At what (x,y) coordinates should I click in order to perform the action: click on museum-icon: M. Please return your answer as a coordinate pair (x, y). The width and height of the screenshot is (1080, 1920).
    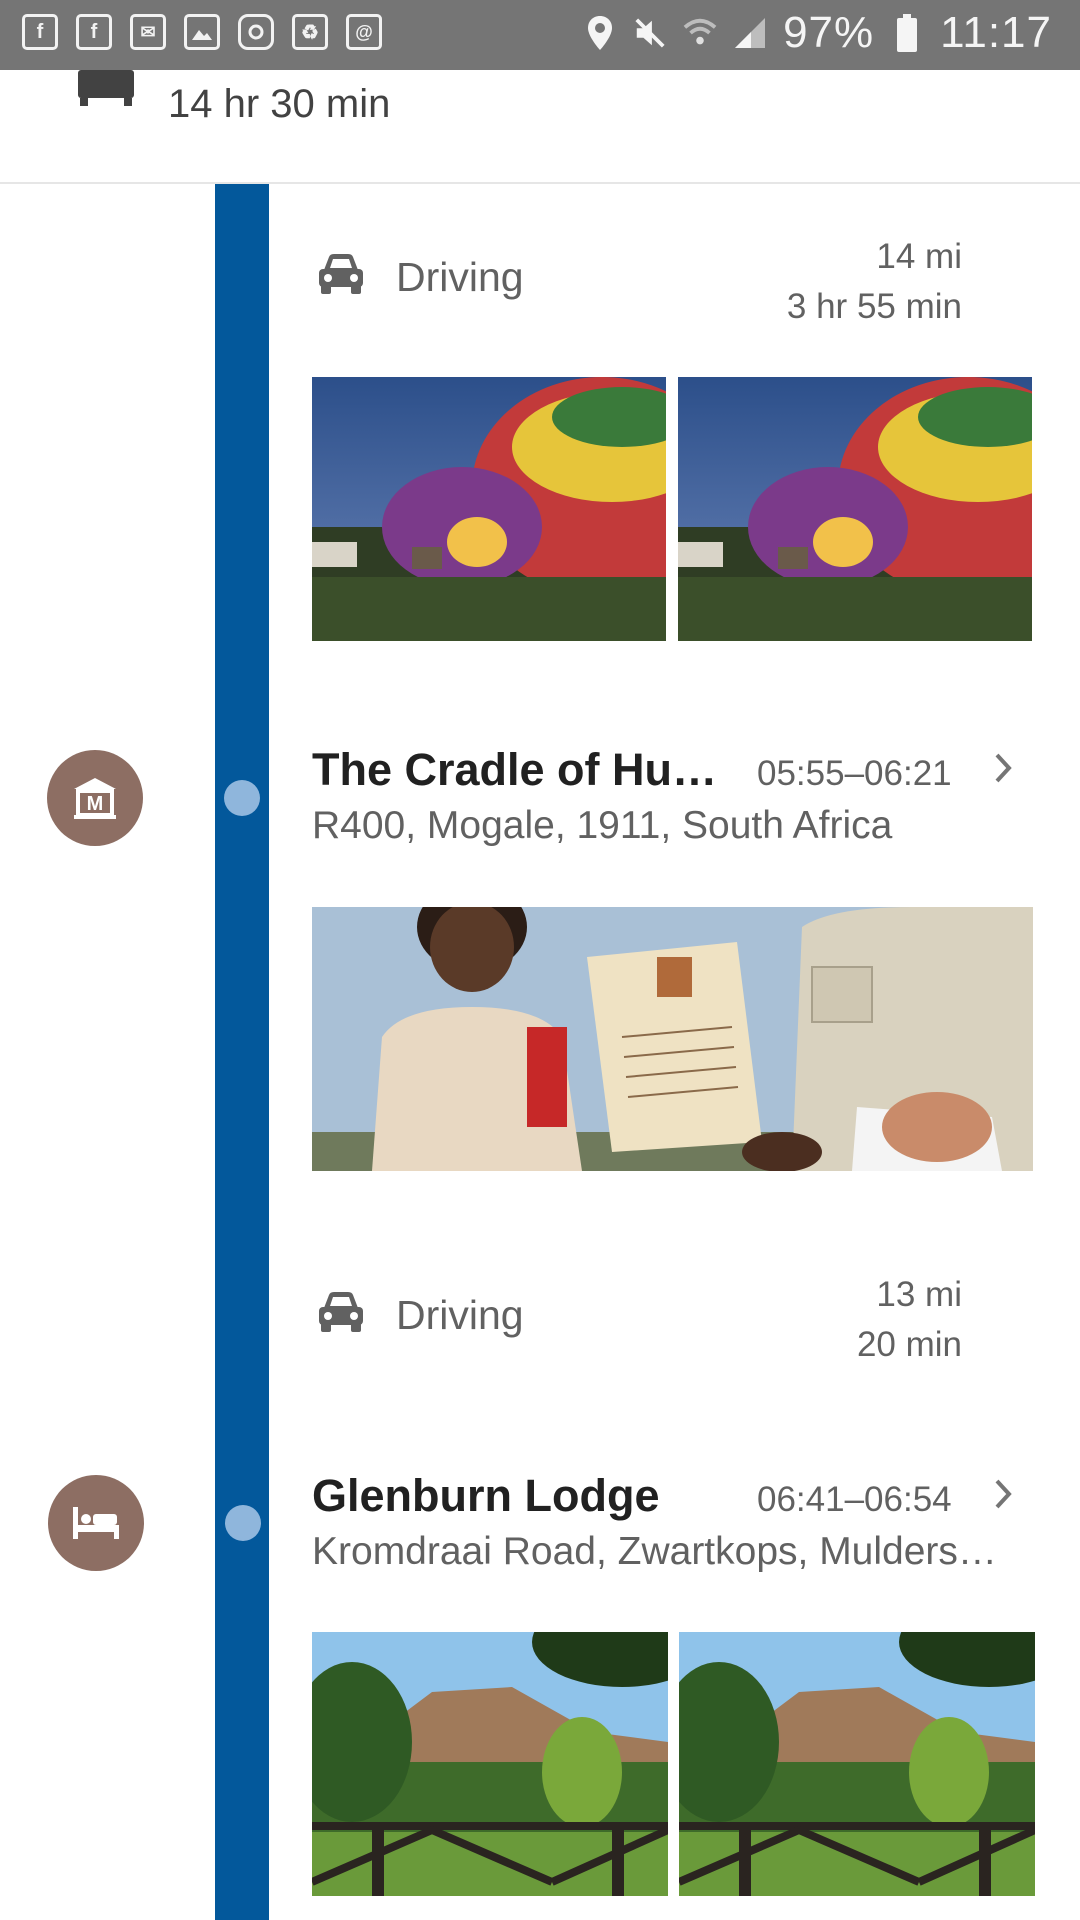
    Looking at the image, I should click on (95, 798).